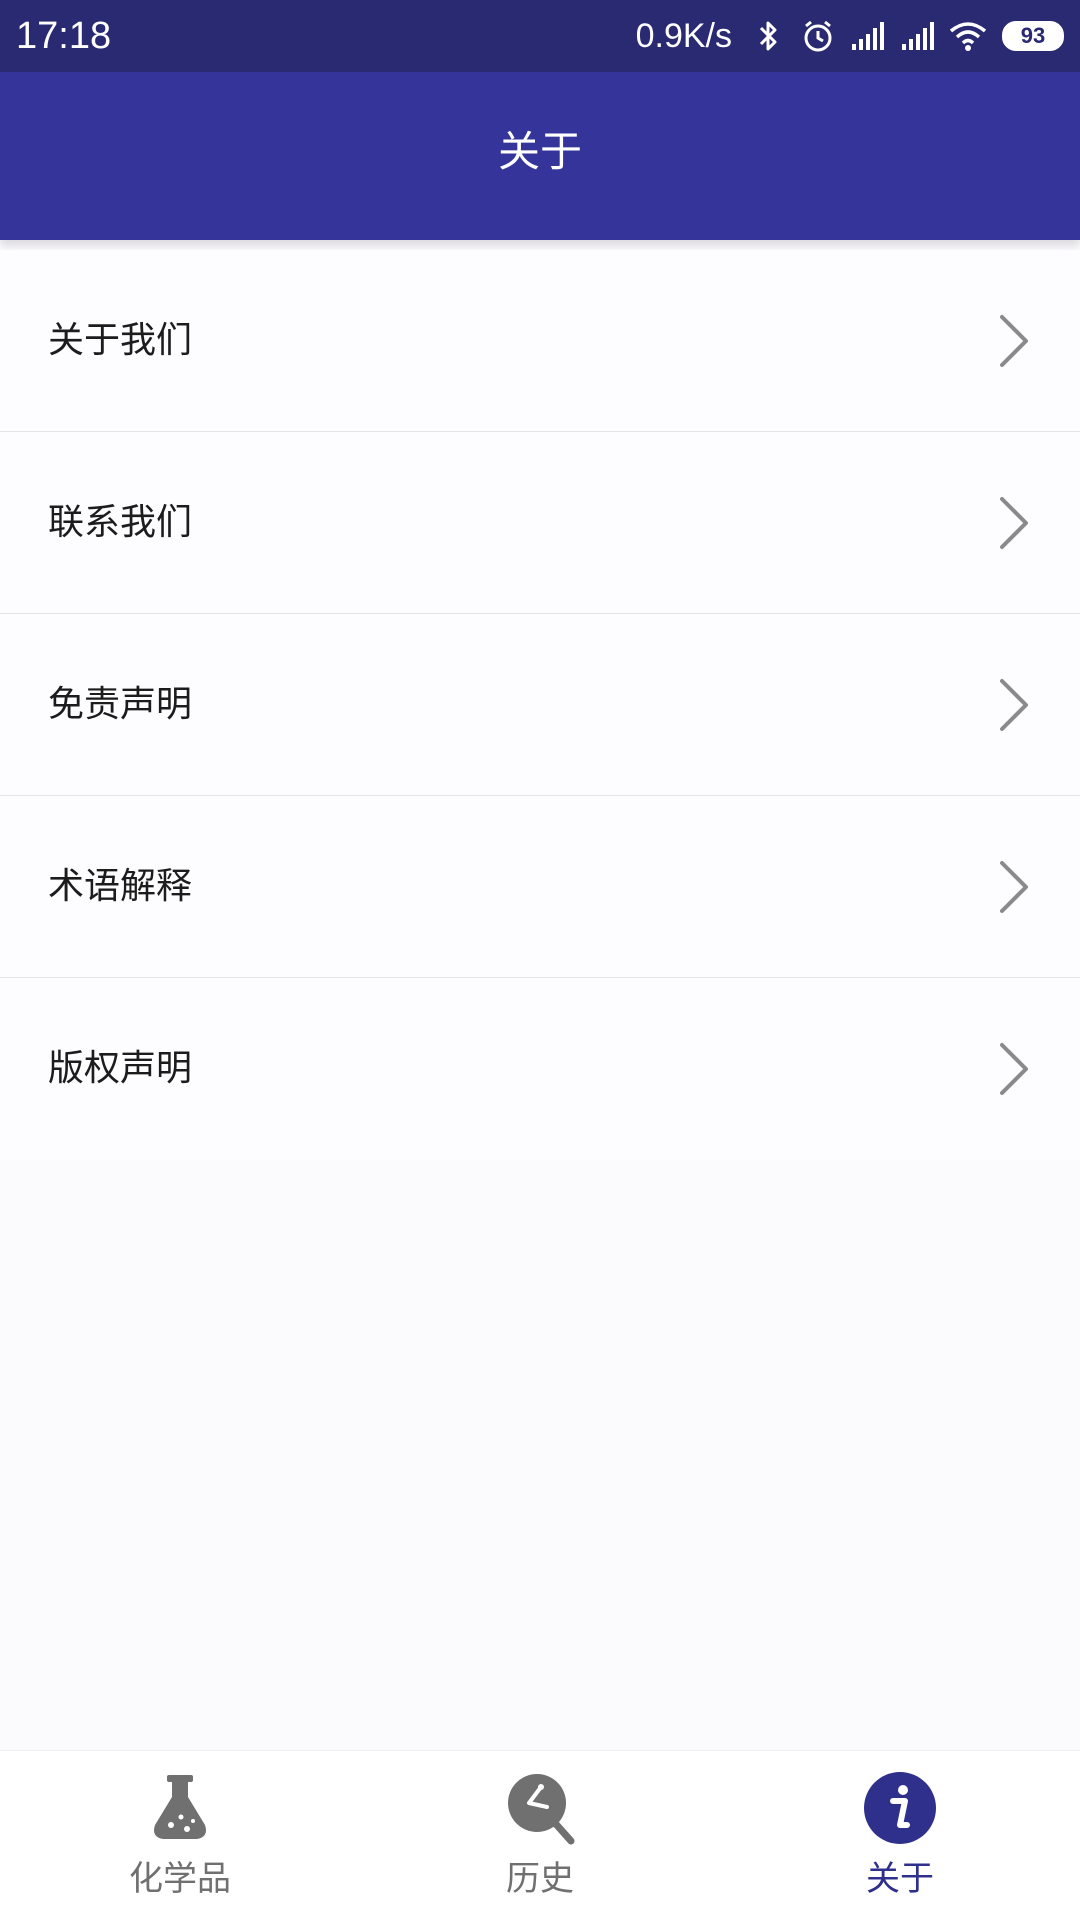  Describe the element at coordinates (120, 704) in the screenshot. I see `menu-item-label: 免责声明` at that location.